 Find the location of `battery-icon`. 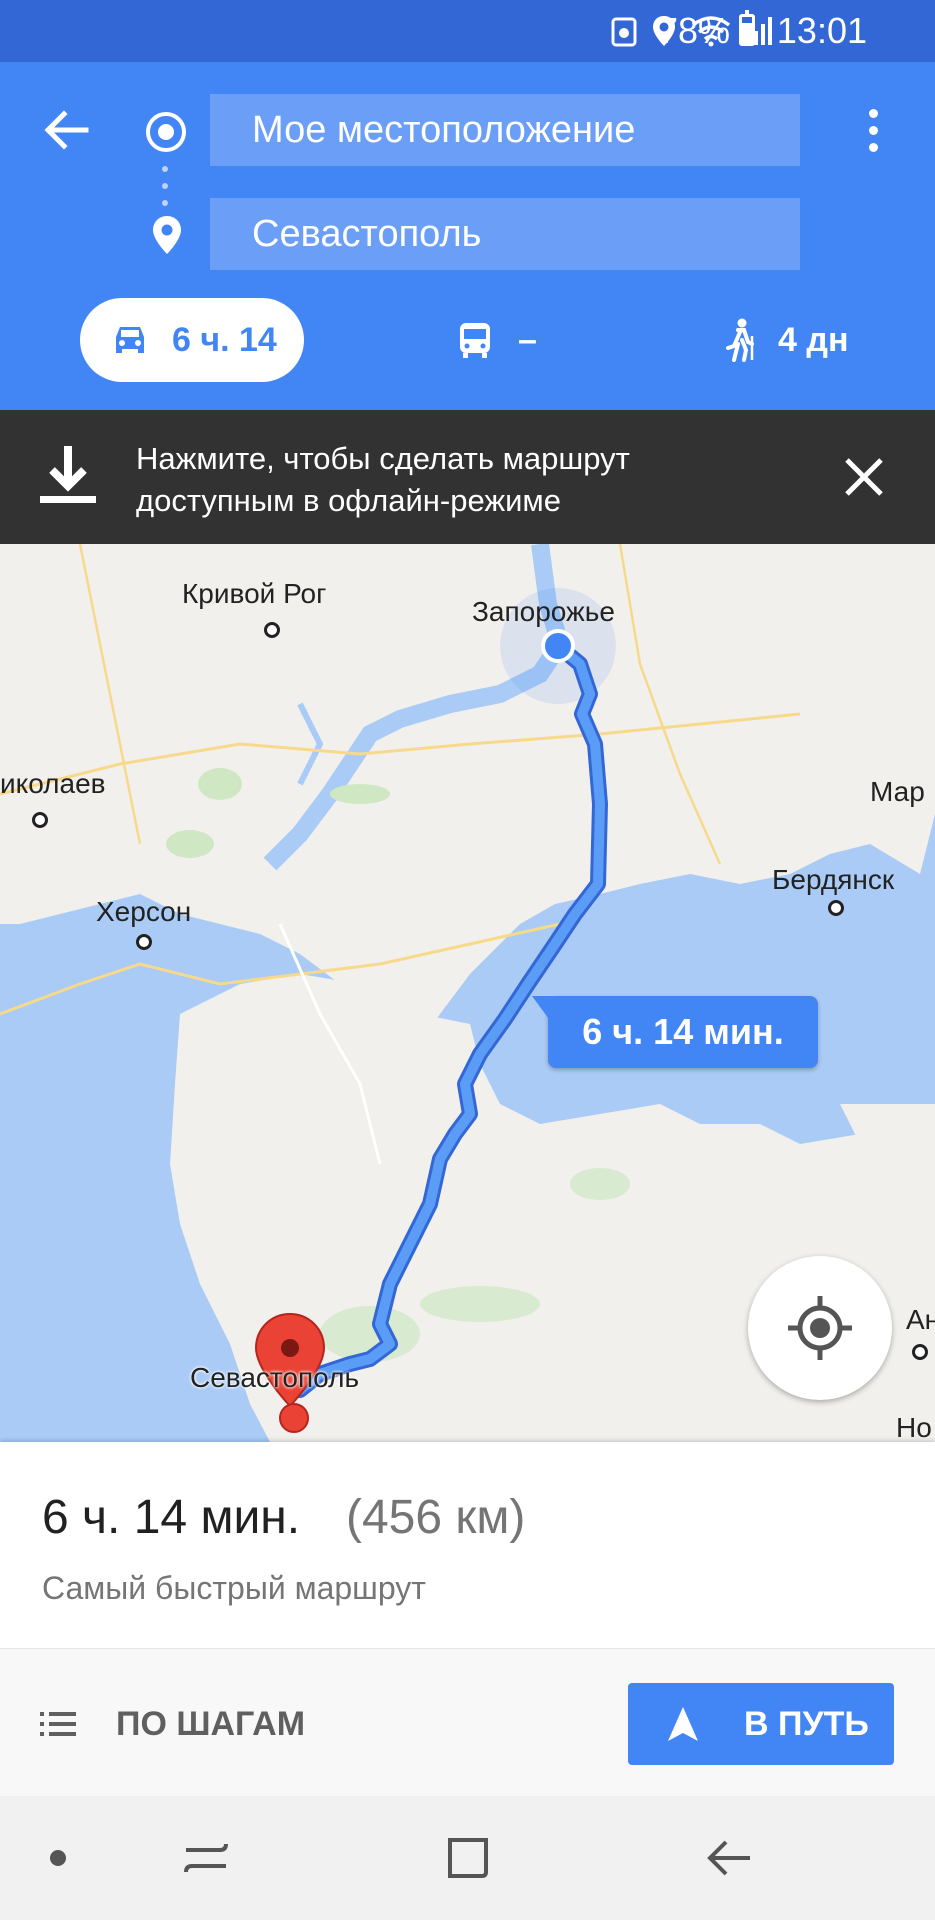

battery-icon is located at coordinates (747, 28).